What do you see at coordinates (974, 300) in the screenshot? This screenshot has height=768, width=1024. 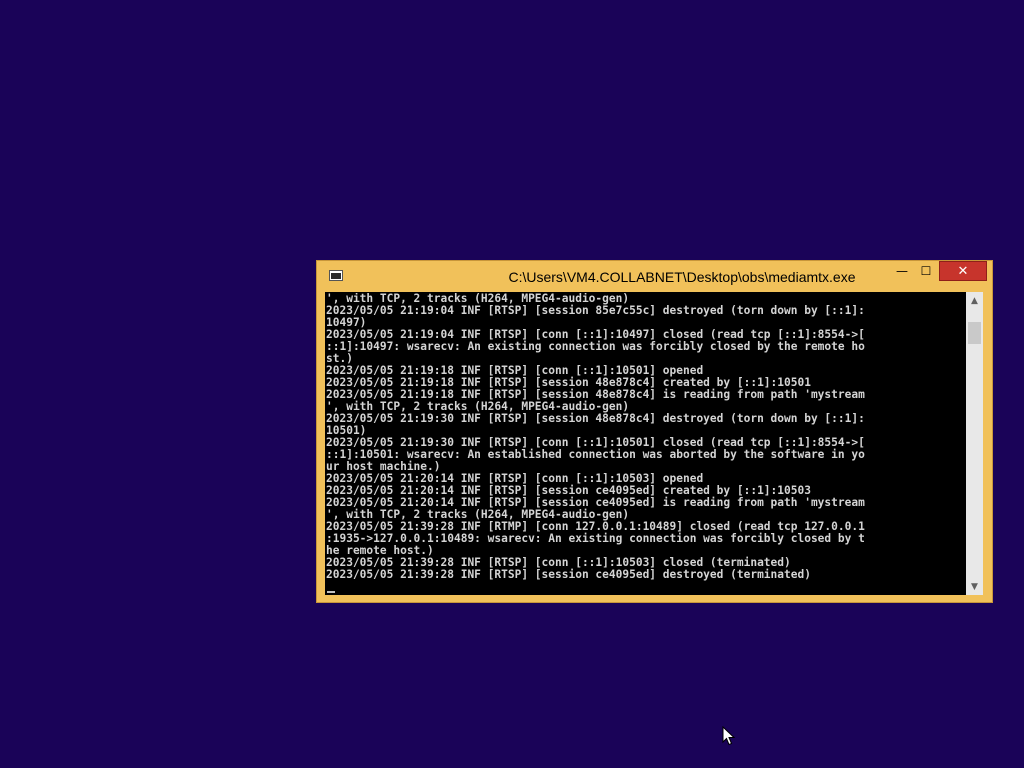 I see `scroll-up-arrow-icon: ▲` at bounding box center [974, 300].